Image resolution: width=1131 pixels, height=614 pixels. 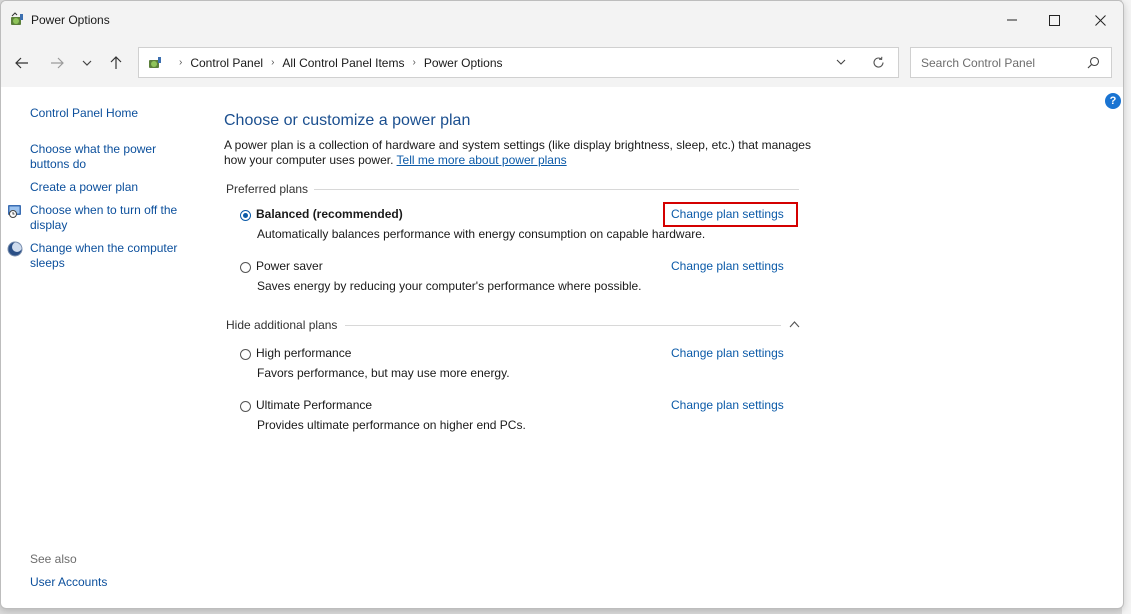 What do you see at coordinates (47, 263) in the screenshot?
I see `sidebar-item-label: sleeps` at bounding box center [47, 263].